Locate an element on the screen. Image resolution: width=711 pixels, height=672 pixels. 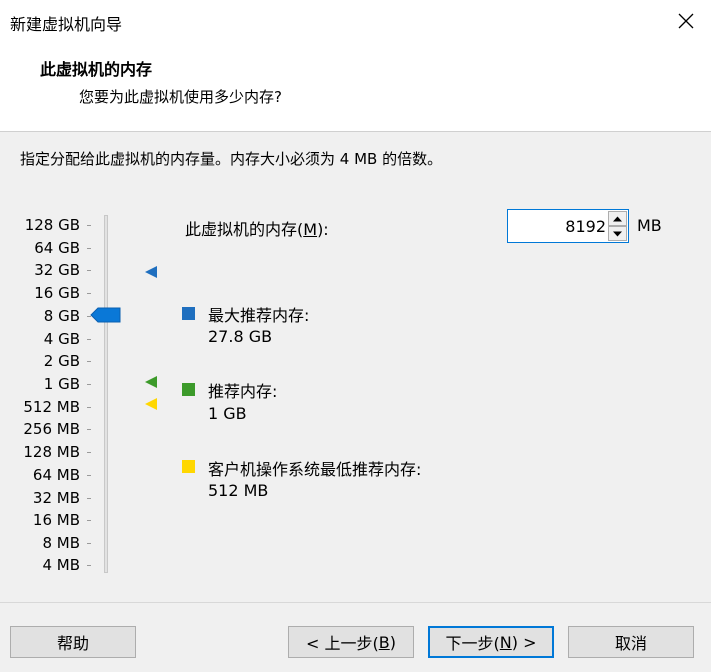
max-recommended-label: 最大推荐内存: is located at coordinates (259, 315).